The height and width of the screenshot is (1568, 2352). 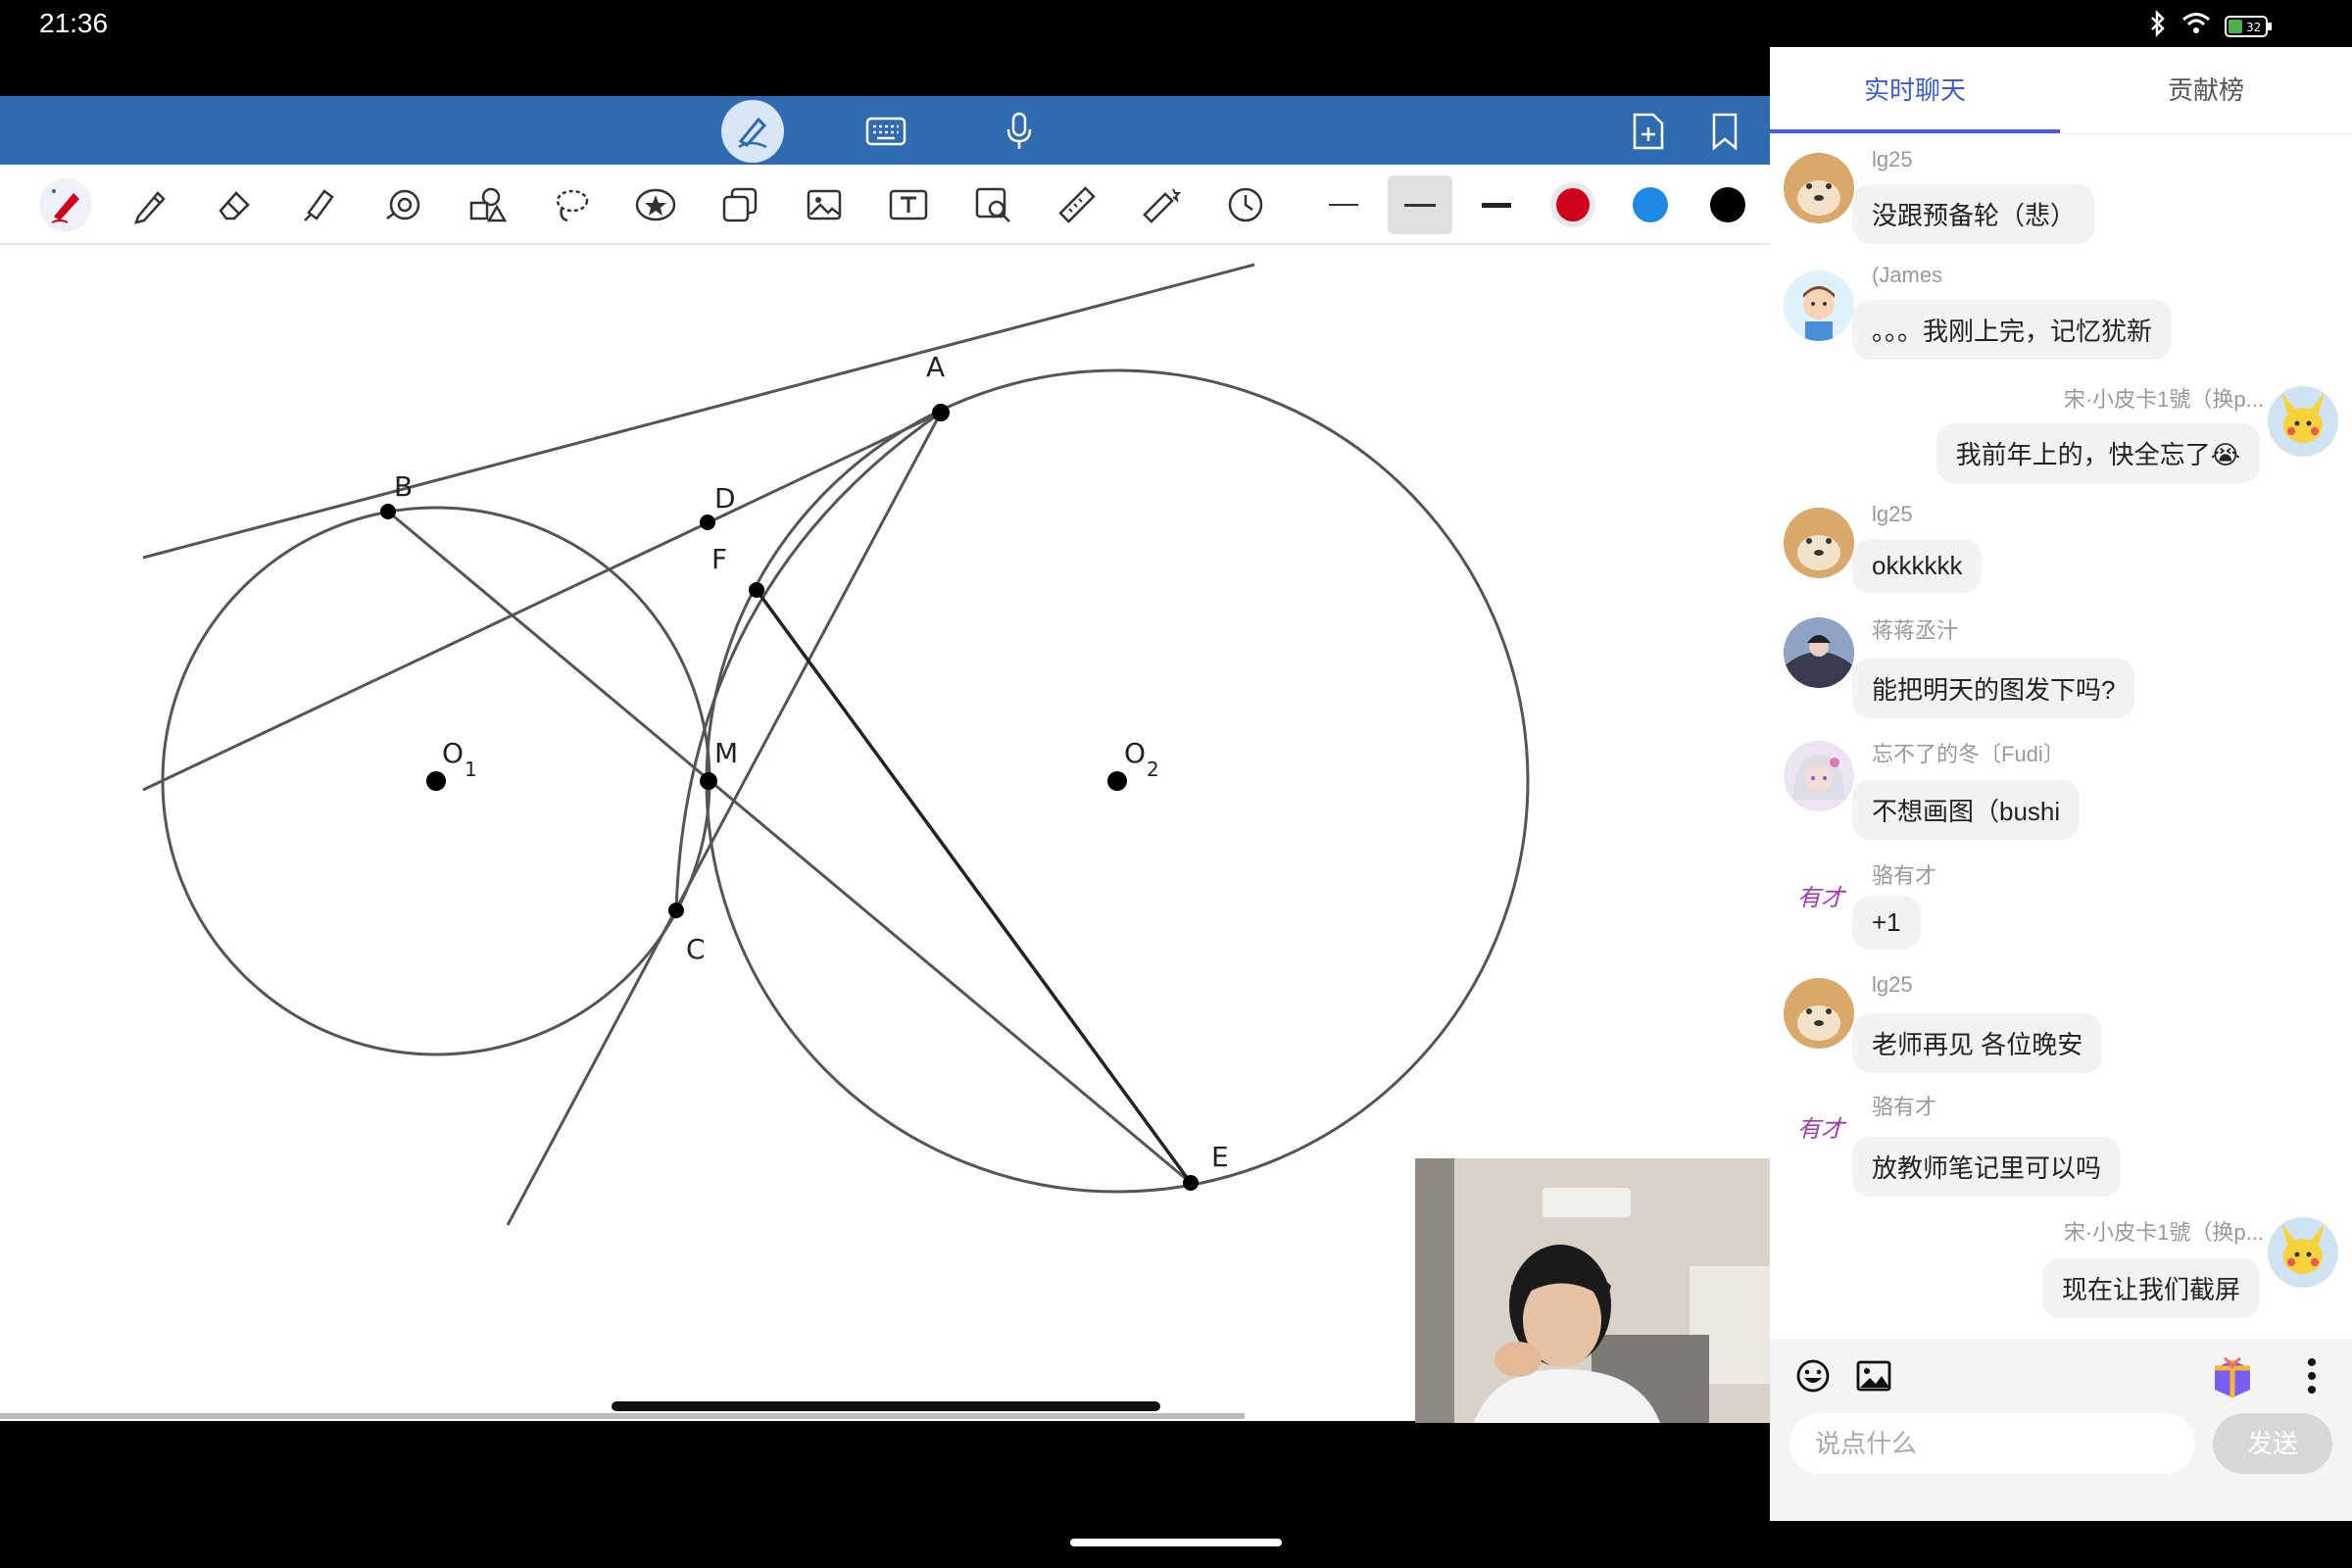 I want to click on cartoon-boy-icon, so click(x=1819, y=305).